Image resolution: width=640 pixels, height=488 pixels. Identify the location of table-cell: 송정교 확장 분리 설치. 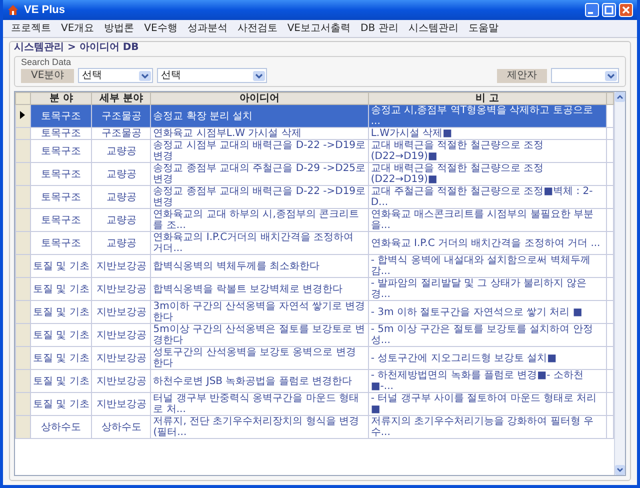
(259, 116).